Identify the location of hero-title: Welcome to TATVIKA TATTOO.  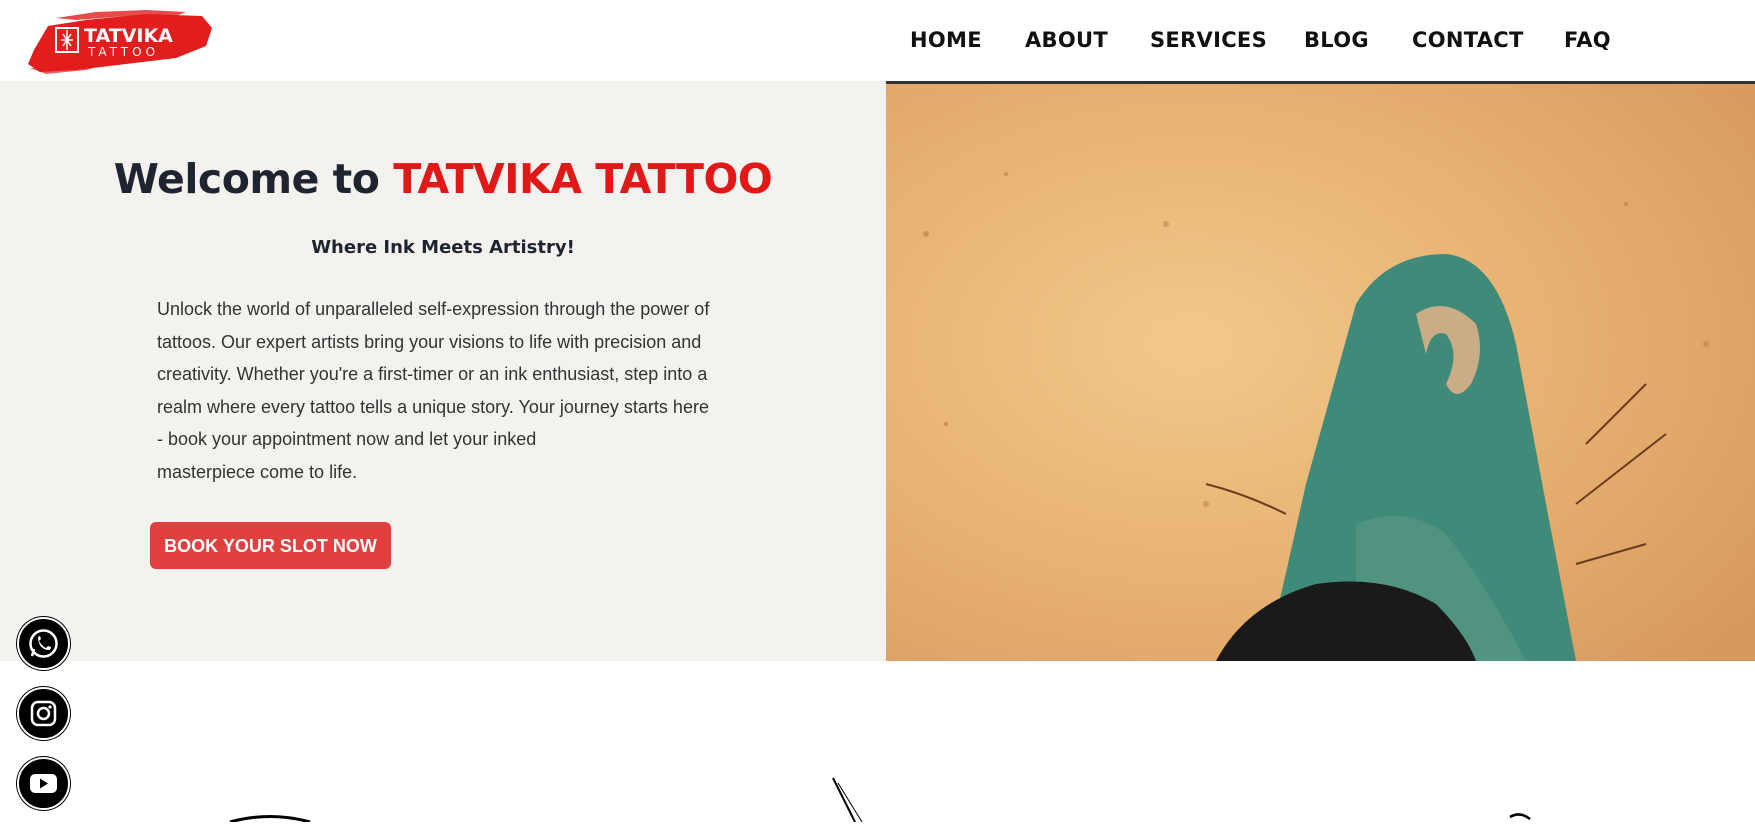
(443, 179).